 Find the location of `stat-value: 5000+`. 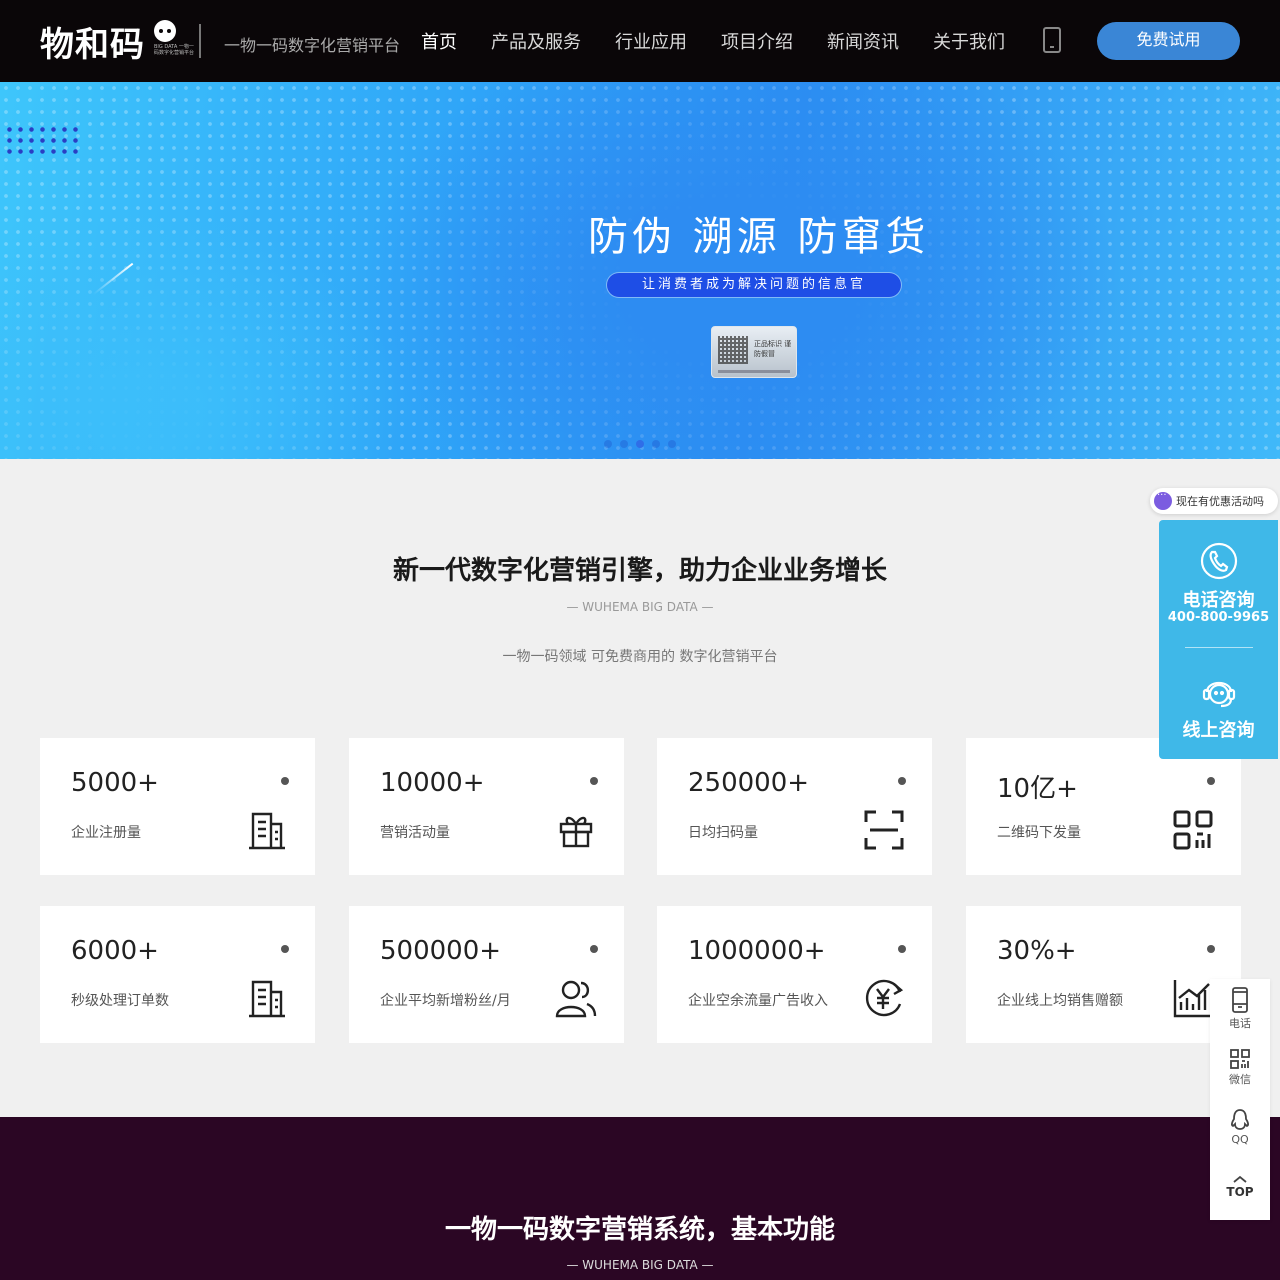

stat-value: 5000+ is located at coordinates (115, 783).